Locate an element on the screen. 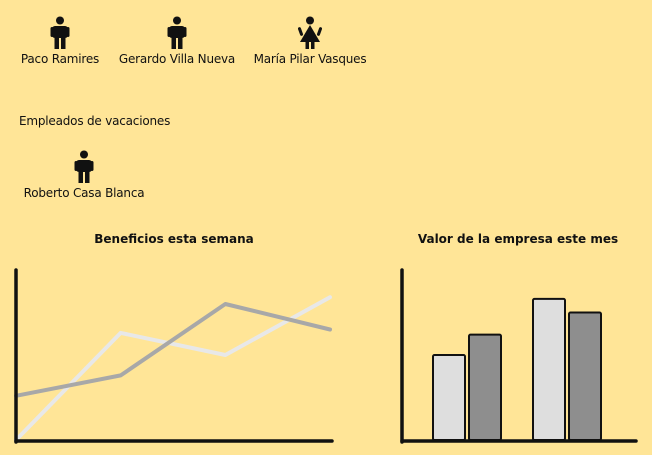 This screenshot has height=455, width=652. employee-card: Gerardo Villa Nueva is located at coordinates (177, 41).